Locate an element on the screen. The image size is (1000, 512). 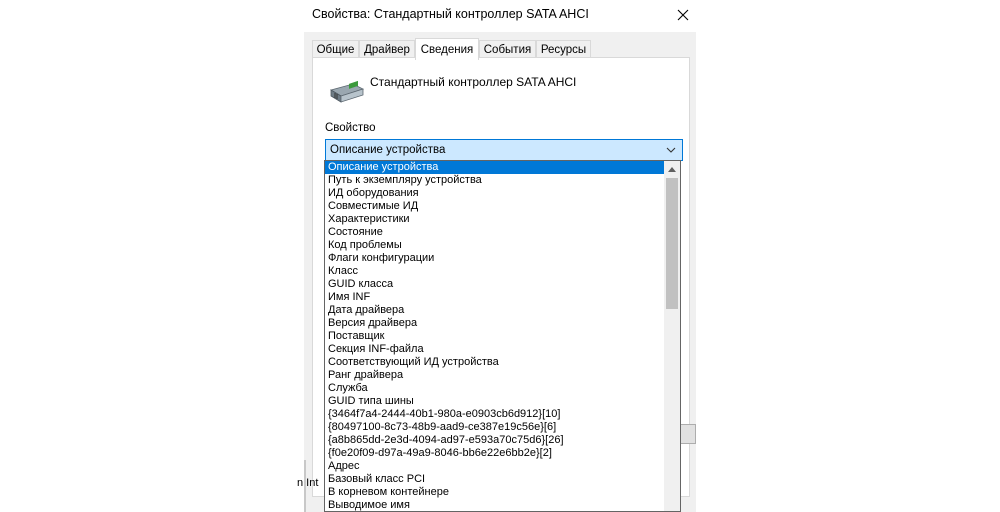
dropdown-item: В корневом контейнере is located at coordinates (494, 492).